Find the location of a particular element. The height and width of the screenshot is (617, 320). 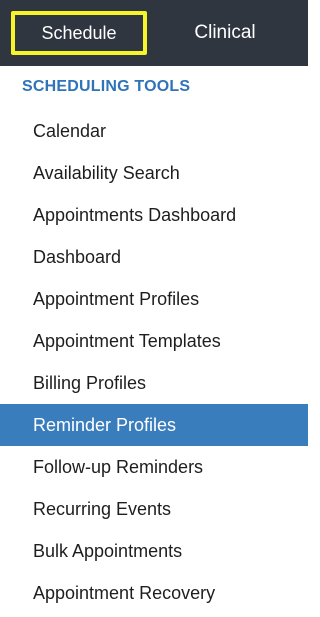

menu-item-appointment-profiles: Appointment Profiles is located at coordinates (154, 299).